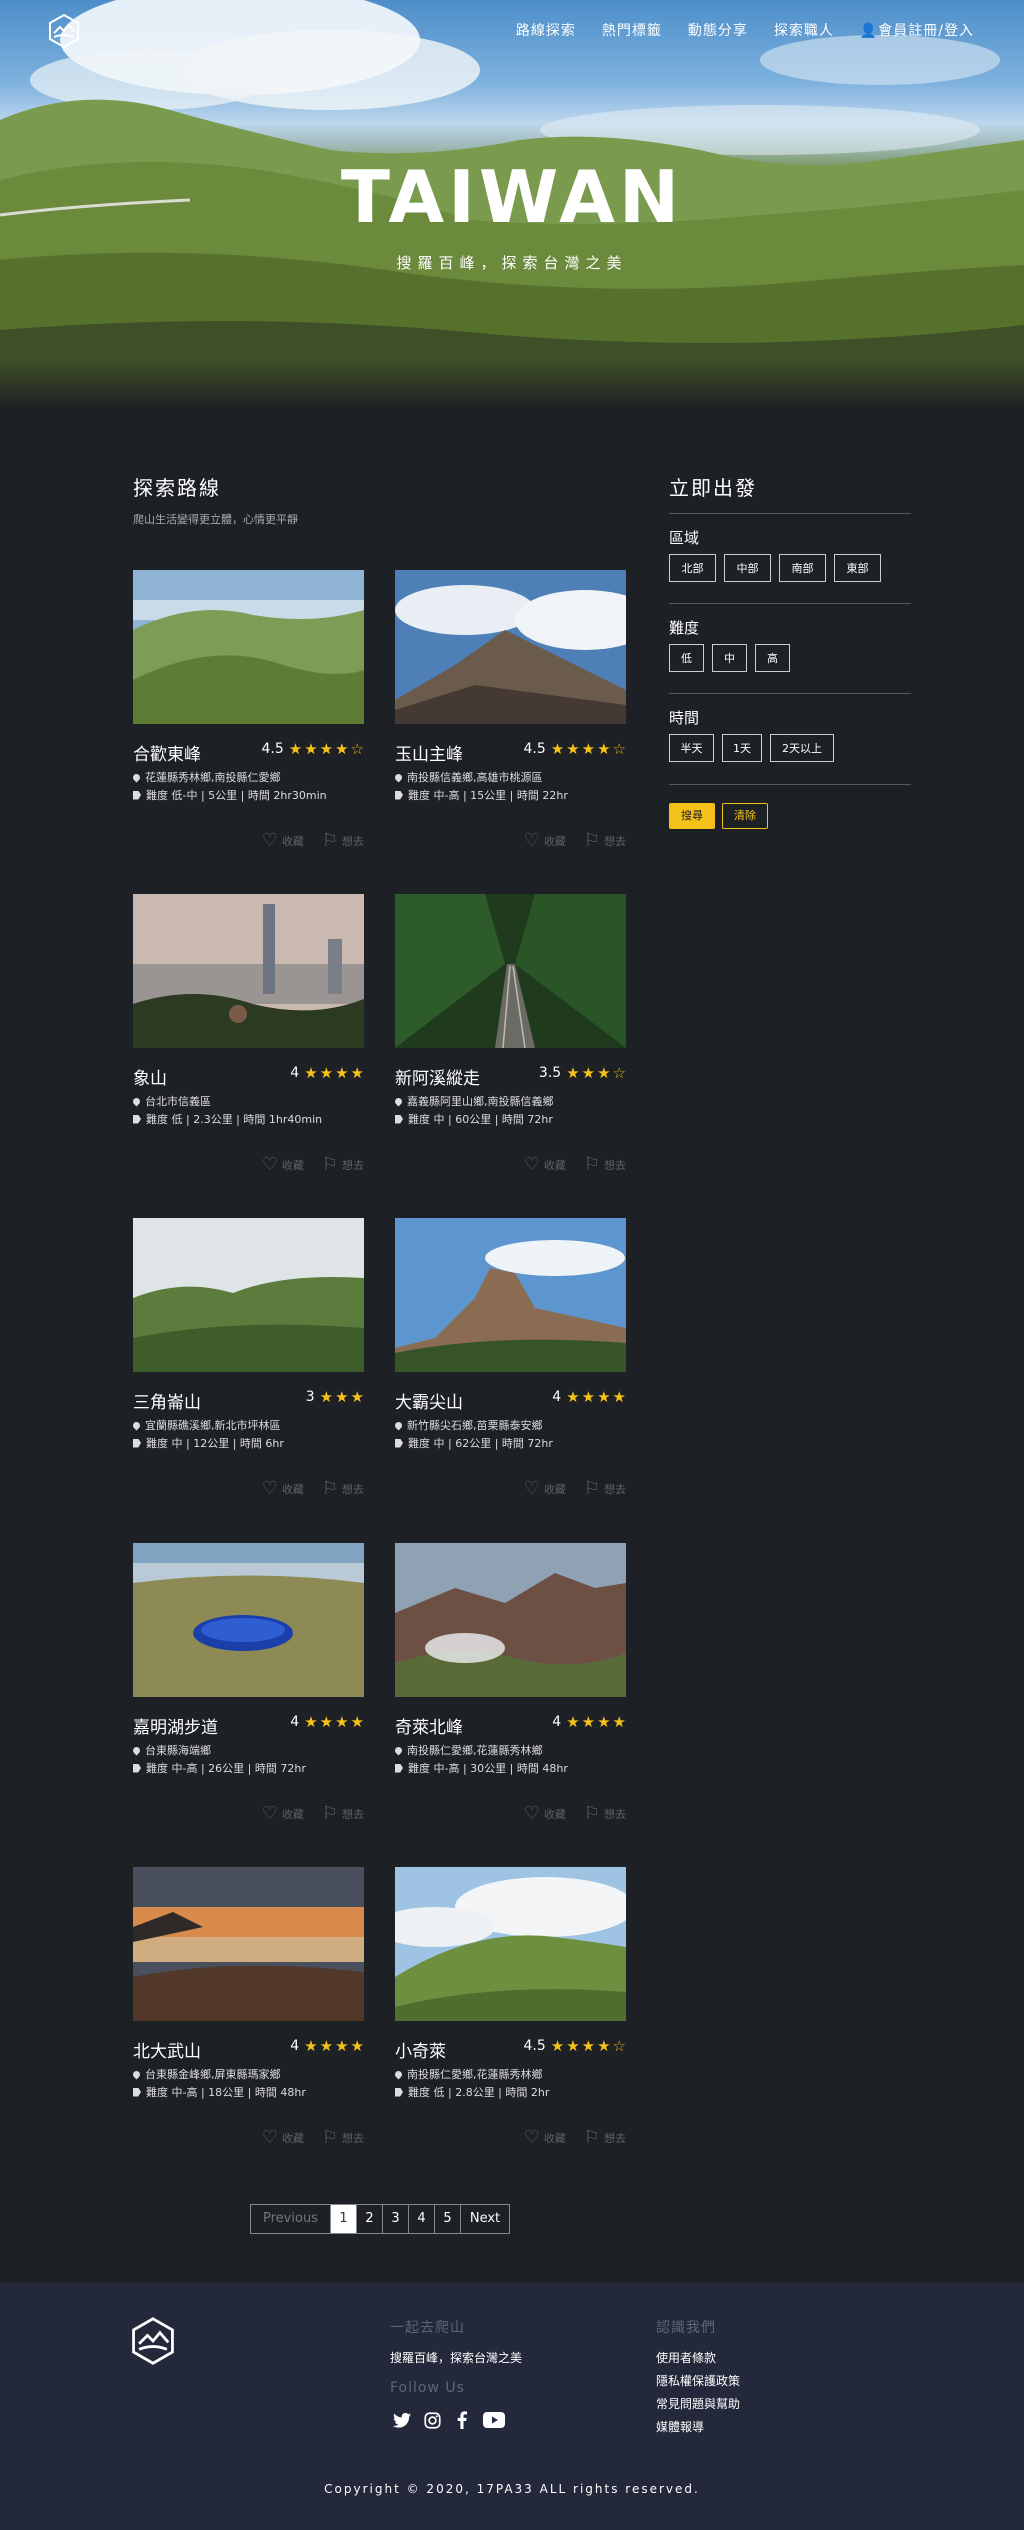 The width and height of the screenshot is (1024, 2530). Describe the element at coordinates (429, 1400) in the screenshot. I see `trail-name: 大霸尖山` at that location.